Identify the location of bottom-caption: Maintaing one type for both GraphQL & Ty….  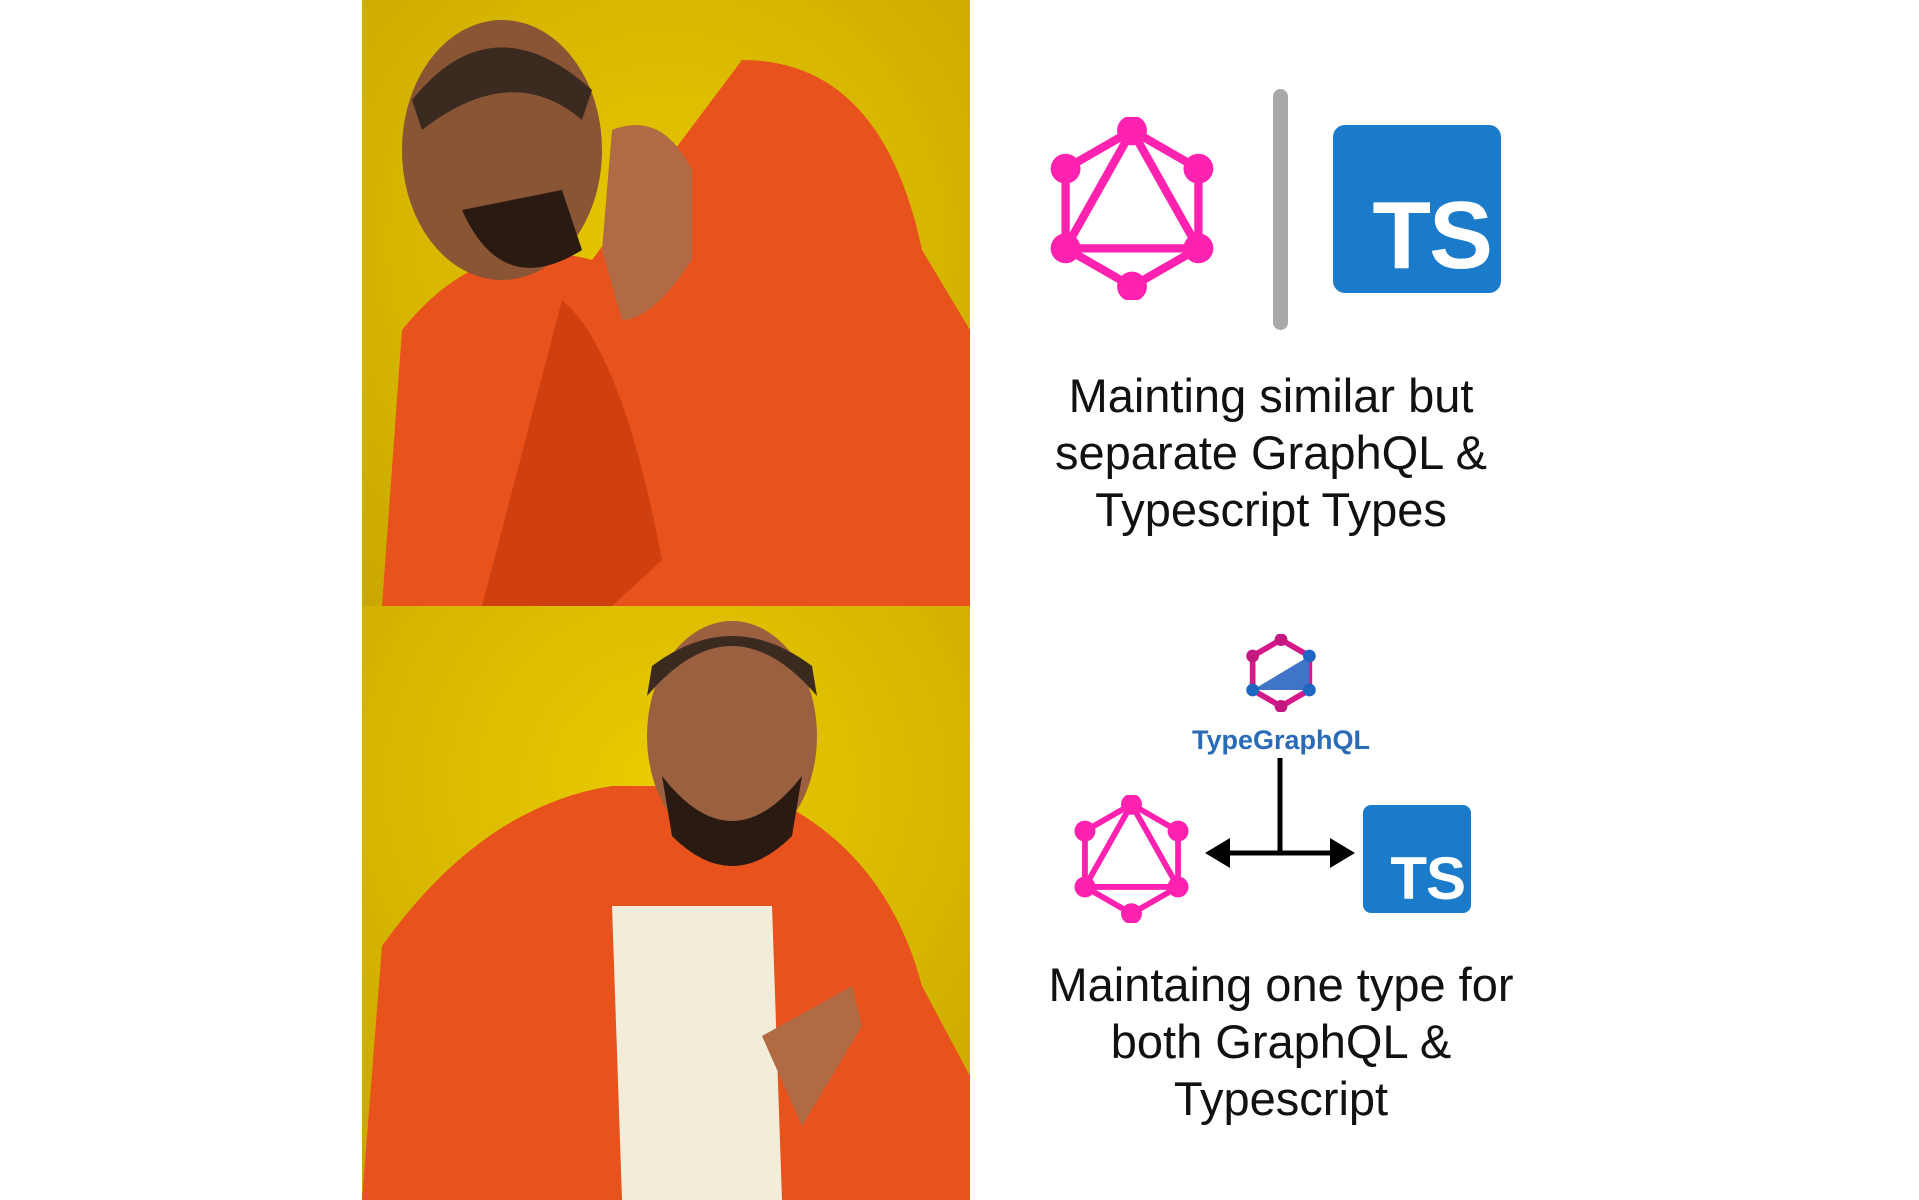
(1281, 1041).